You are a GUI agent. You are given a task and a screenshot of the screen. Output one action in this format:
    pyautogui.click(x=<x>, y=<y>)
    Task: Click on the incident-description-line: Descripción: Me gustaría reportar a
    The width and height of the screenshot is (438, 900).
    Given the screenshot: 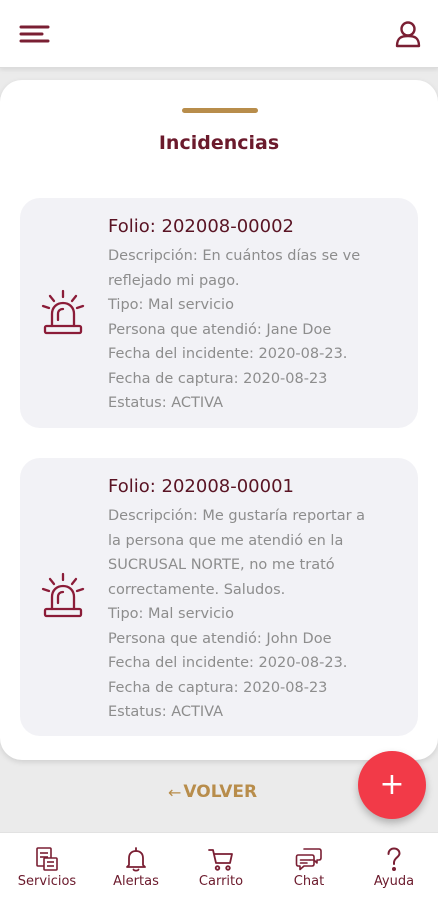 What is the action you would take?
    pyautogui.click(x=237, y=516)
    